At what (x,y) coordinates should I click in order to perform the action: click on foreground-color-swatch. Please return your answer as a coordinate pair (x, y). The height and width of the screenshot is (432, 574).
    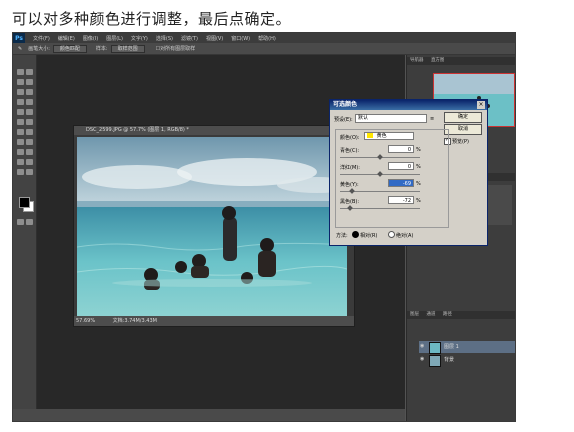
    Looking at the image, I should click on (24, 202).